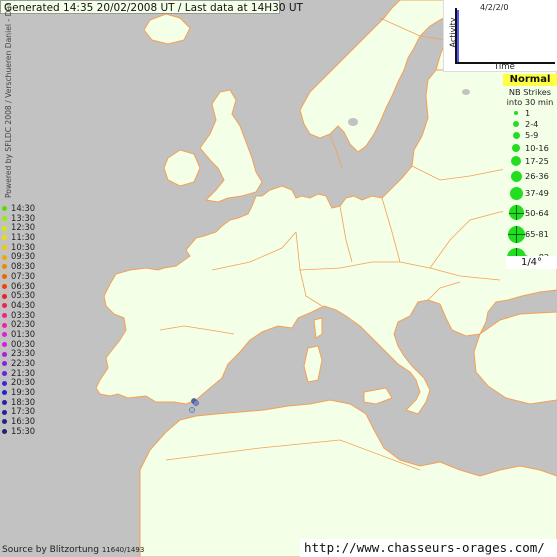 This screenshot has width=557, height=557. Describe the element at coordinates (23, 392) in the screenshot. I see `time-label: 19:30` at that location.